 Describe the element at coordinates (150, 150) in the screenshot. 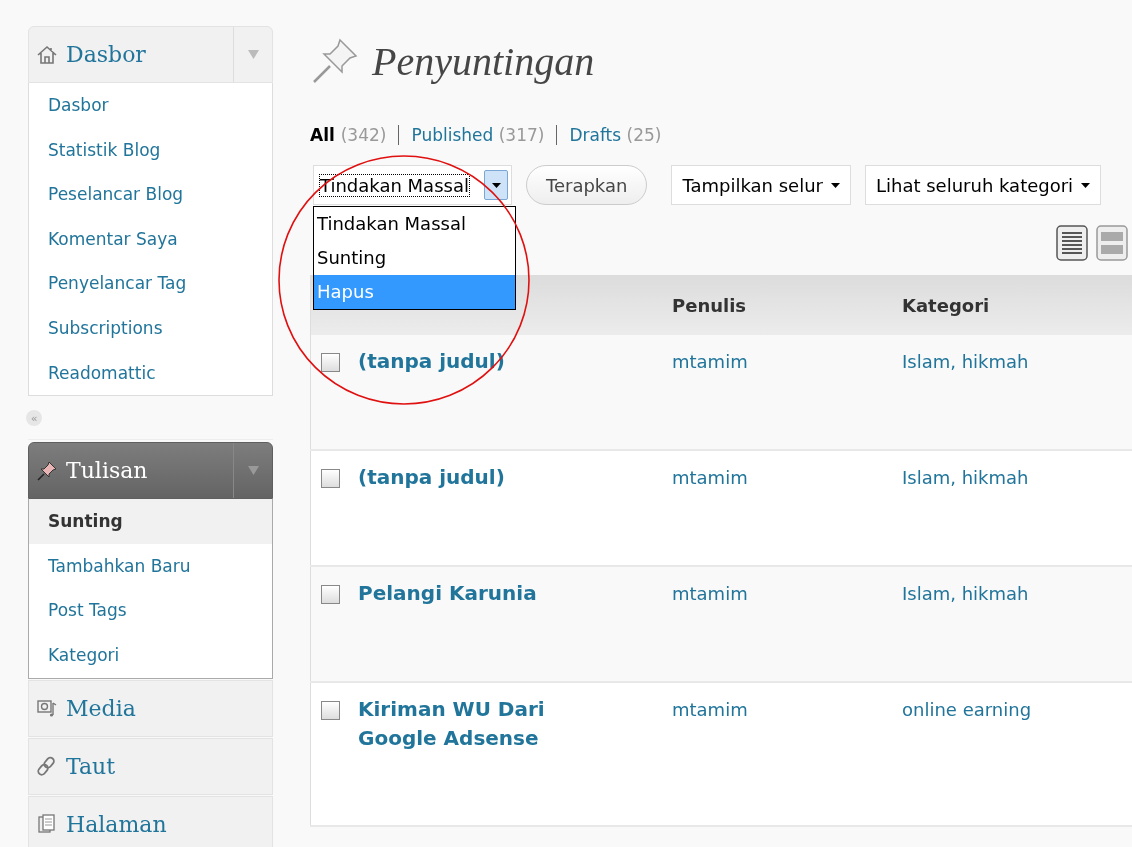

I see `menu-item: Statistik Blog` at that location.